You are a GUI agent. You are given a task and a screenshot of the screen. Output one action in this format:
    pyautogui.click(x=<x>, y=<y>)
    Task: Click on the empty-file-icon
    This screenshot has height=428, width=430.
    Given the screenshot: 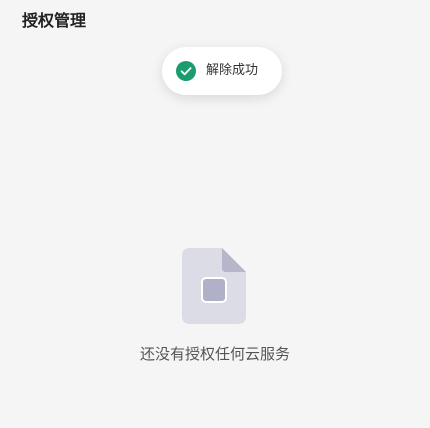 What is the action you would take?
    pyautogui.click(x=215, y=286)
    